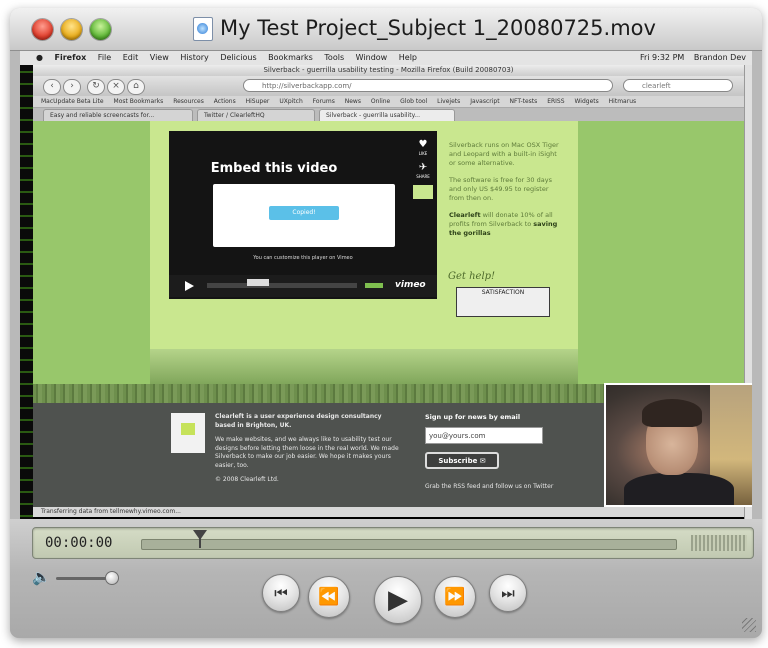  Describe the element at coordinates (159, 57) in the screenshot. I see `menu-item-view: View` at that location.